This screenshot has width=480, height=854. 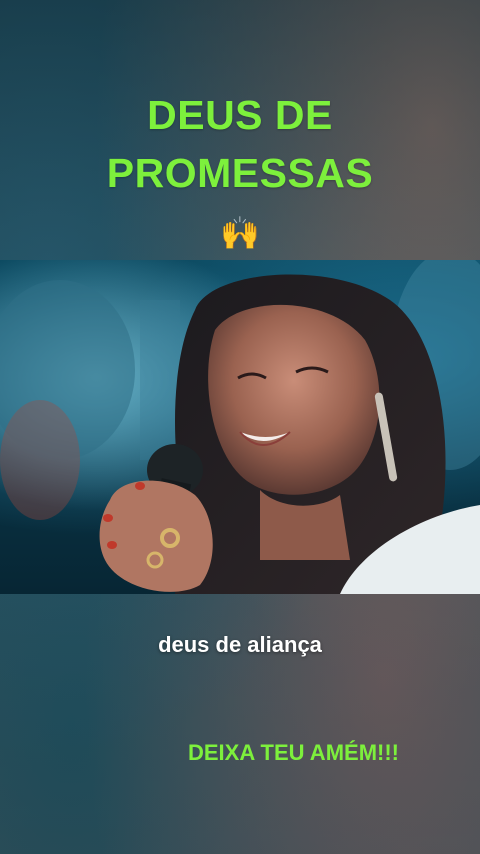 I want to click on title-line-2: PROMESSAS, so click(x=240, y=173).